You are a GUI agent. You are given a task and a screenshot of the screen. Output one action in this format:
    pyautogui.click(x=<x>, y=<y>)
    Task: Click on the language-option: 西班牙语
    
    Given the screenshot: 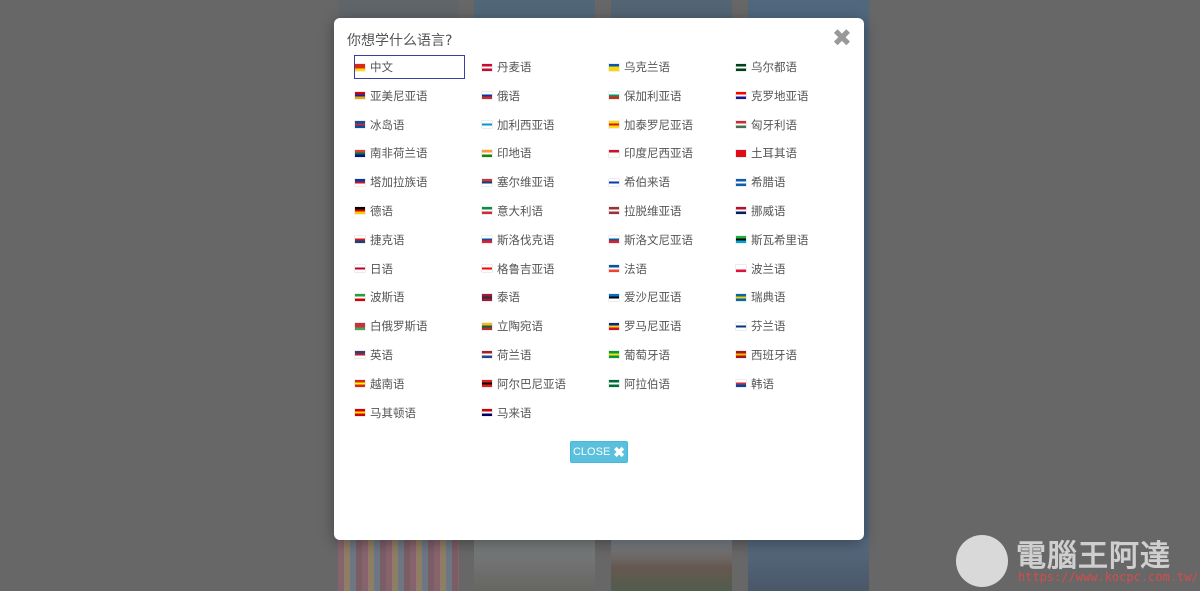 What is the action you would take?
    pyautogui.click(x=790, y=355)
    